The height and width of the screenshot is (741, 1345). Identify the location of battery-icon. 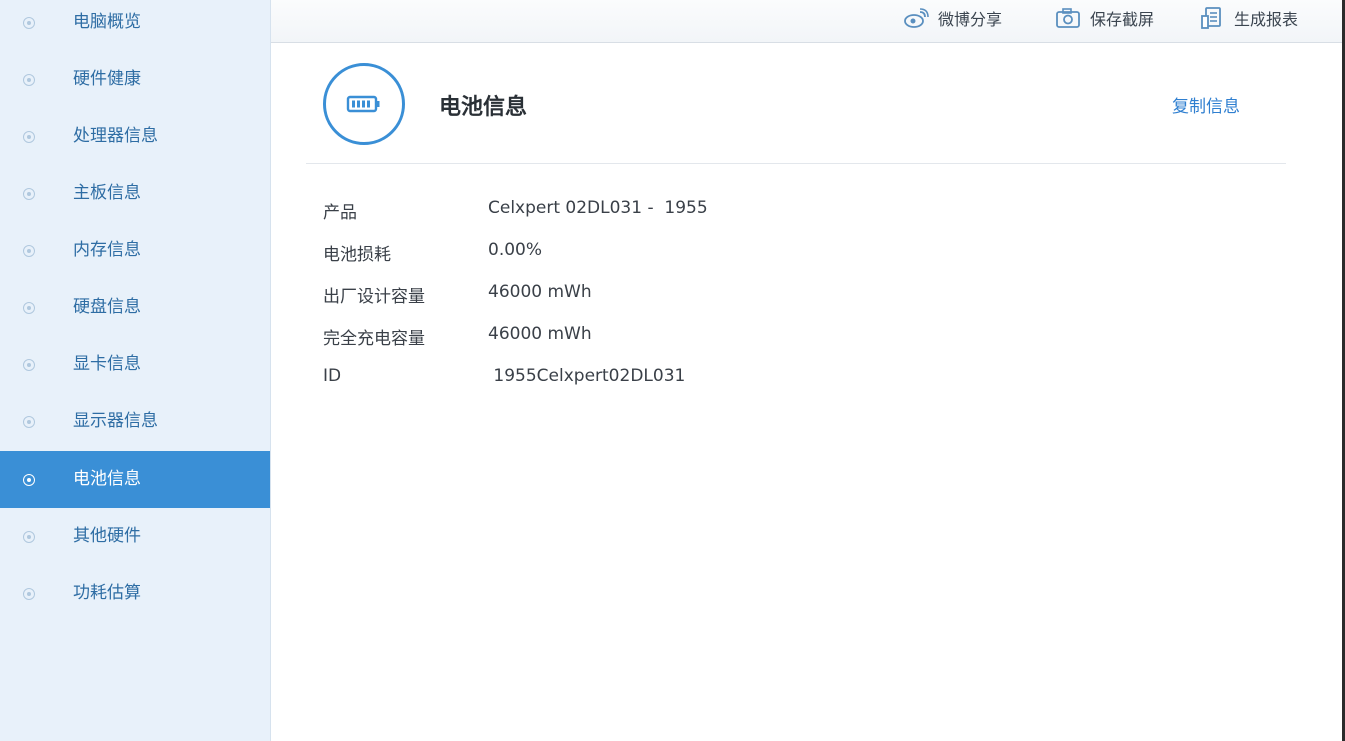
(363, 104).